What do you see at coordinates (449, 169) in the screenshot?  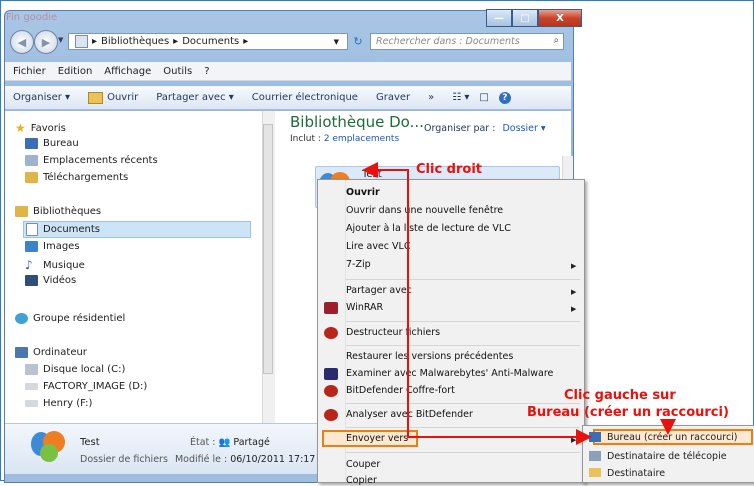 I see `annotation-clic-droit: Clic droit` at bounding box center [449, 169].